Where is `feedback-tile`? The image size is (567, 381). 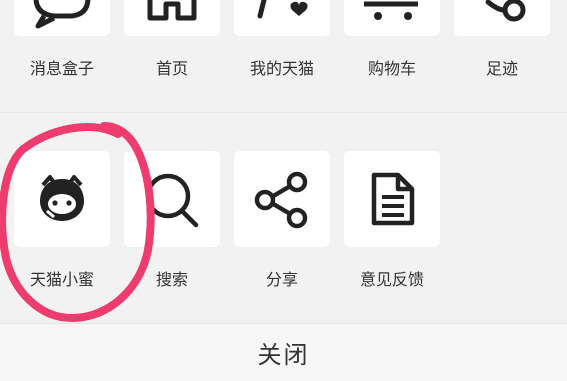 feedback-tile is located at coordinates (392, 199).